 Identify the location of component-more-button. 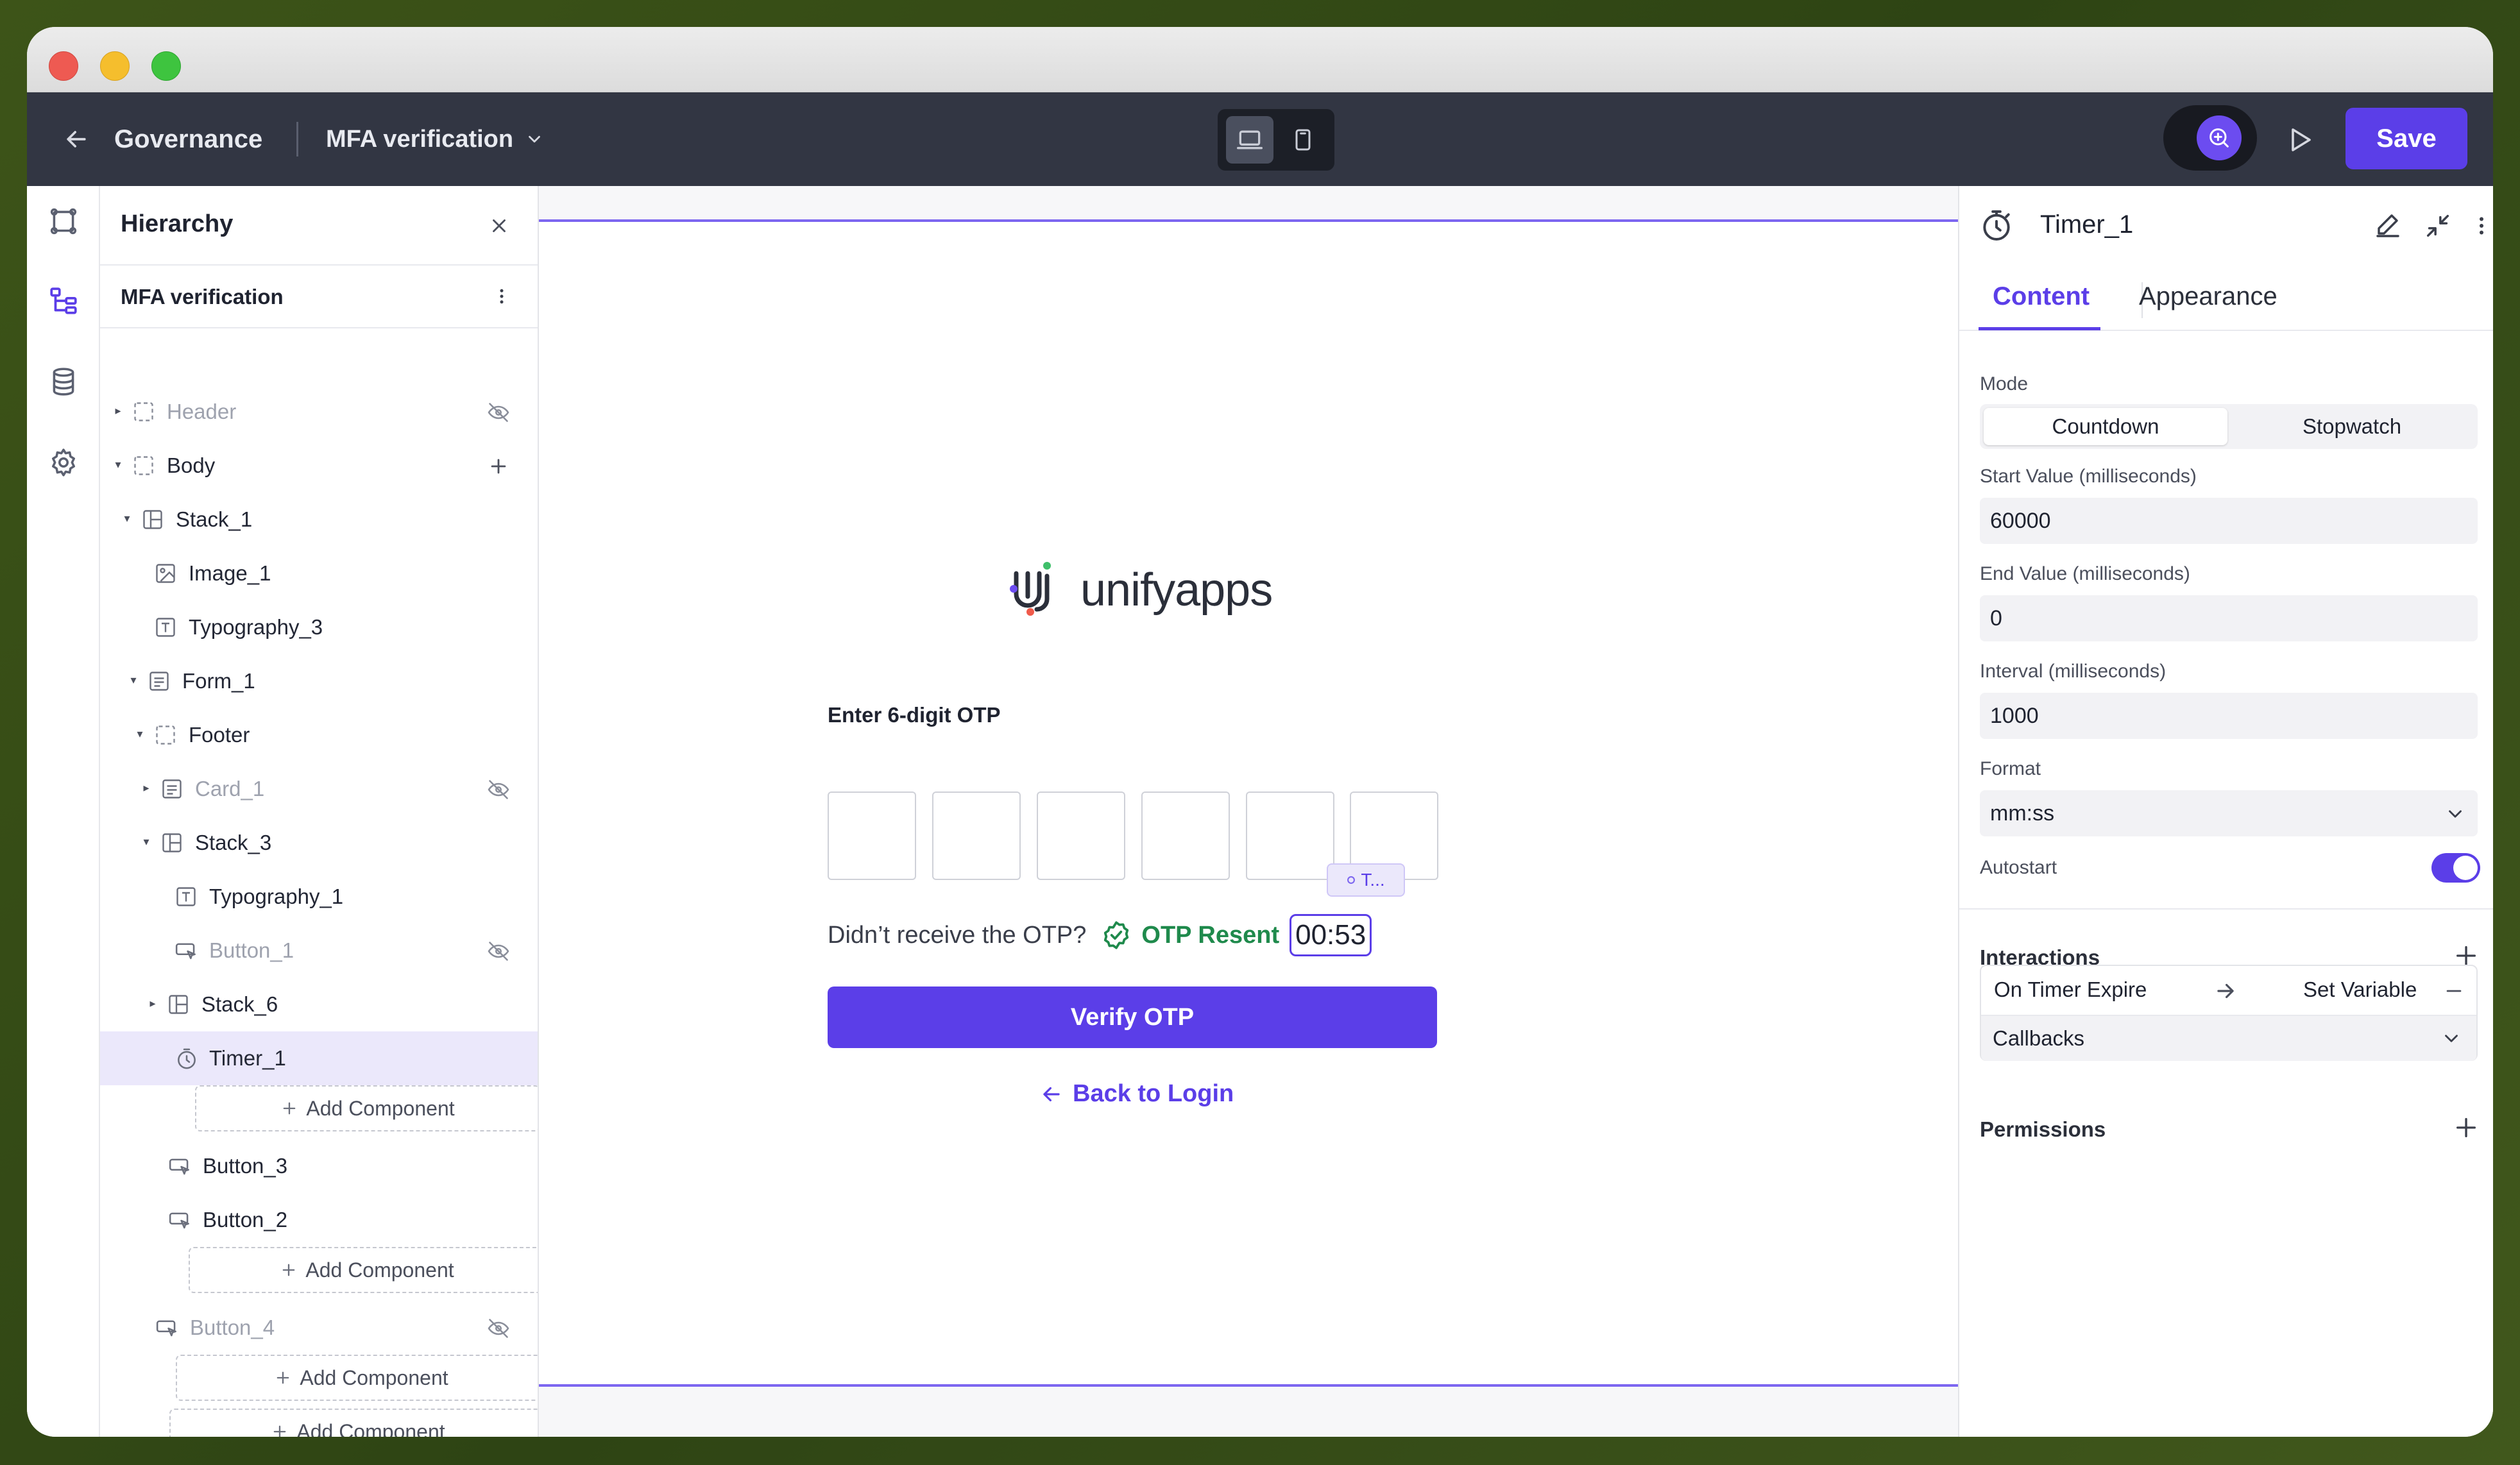
(2478, 226).